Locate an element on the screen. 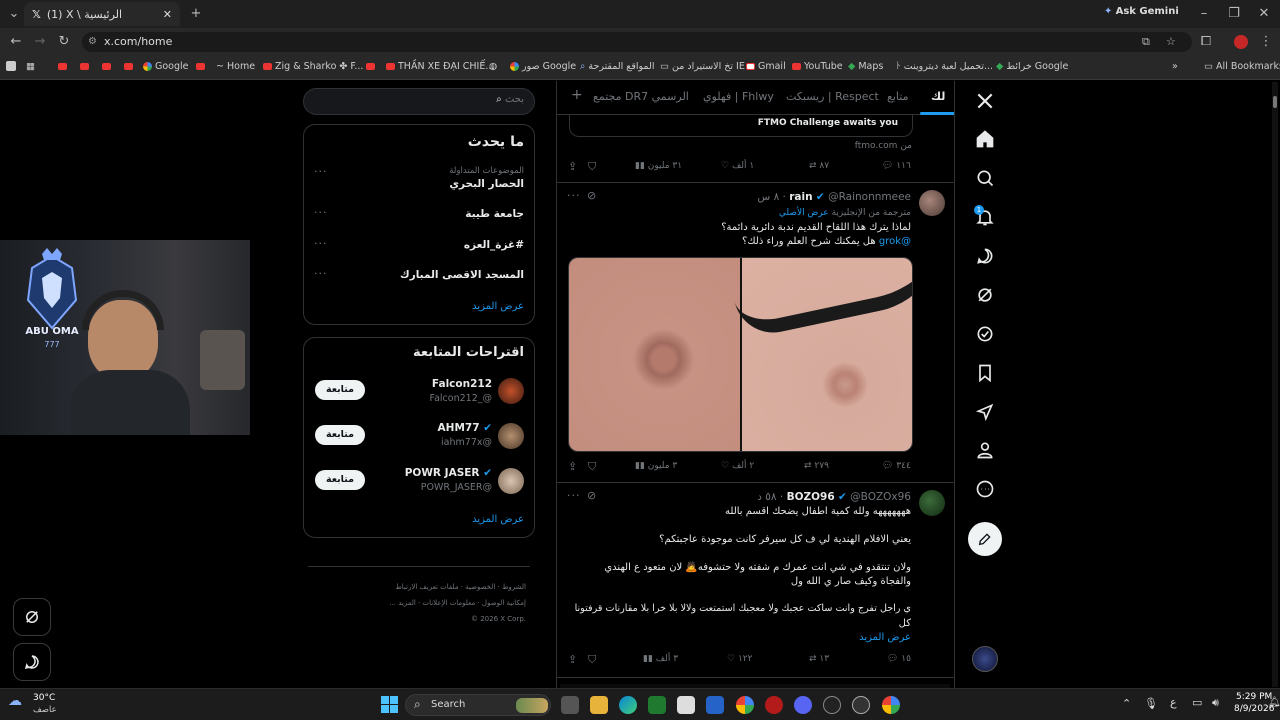  like-button: ♡ ٢ ألف is located at coordinates (737, 466).